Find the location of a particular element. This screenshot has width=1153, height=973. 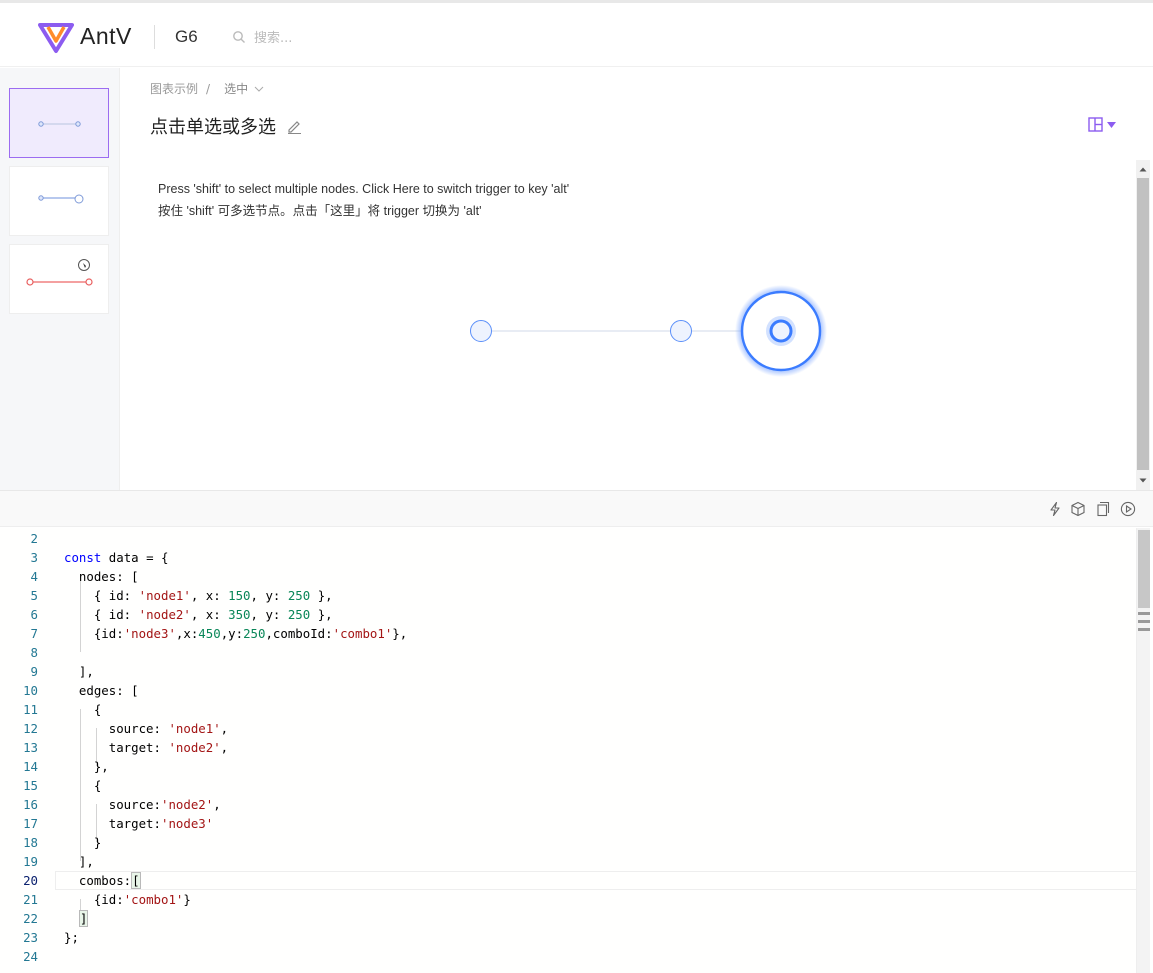

code-line: 8 is located at coordinates (568, 652).